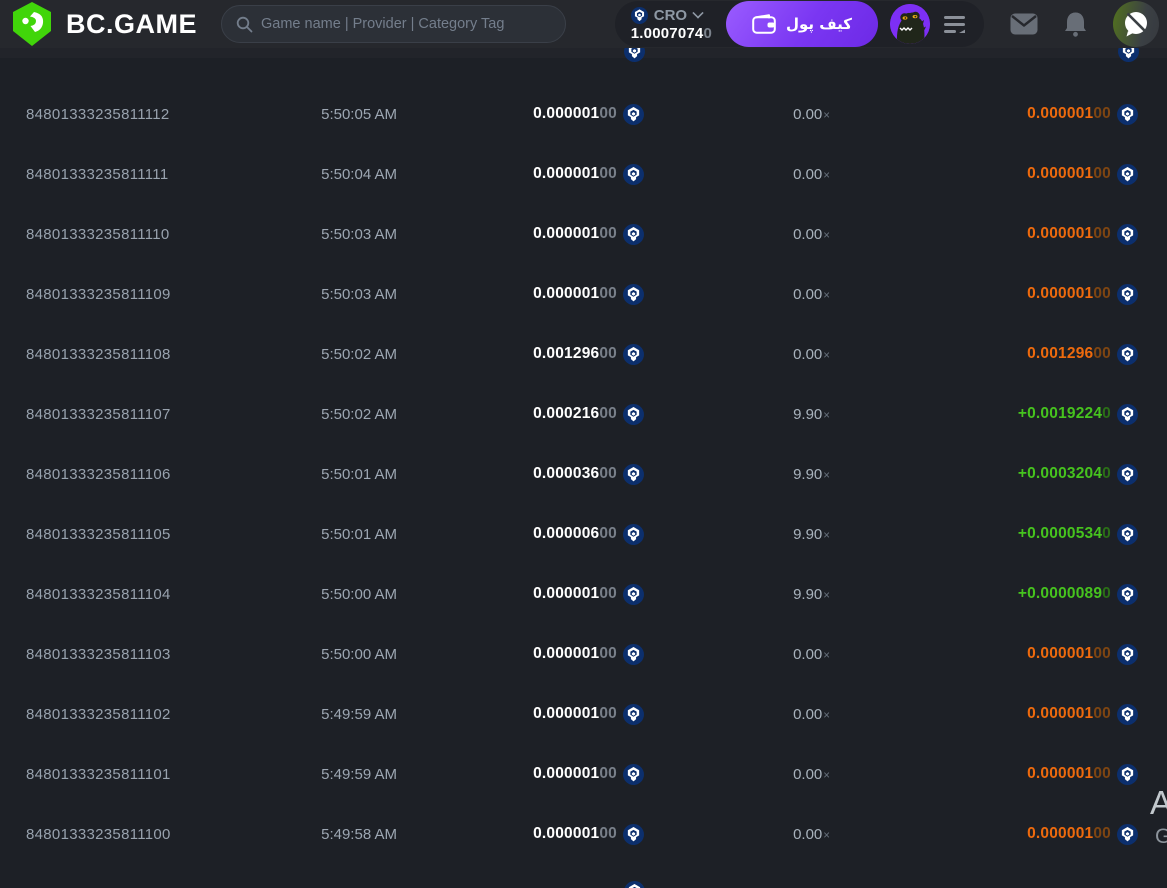  I want to click on notifications-button, so click(1075, 24).